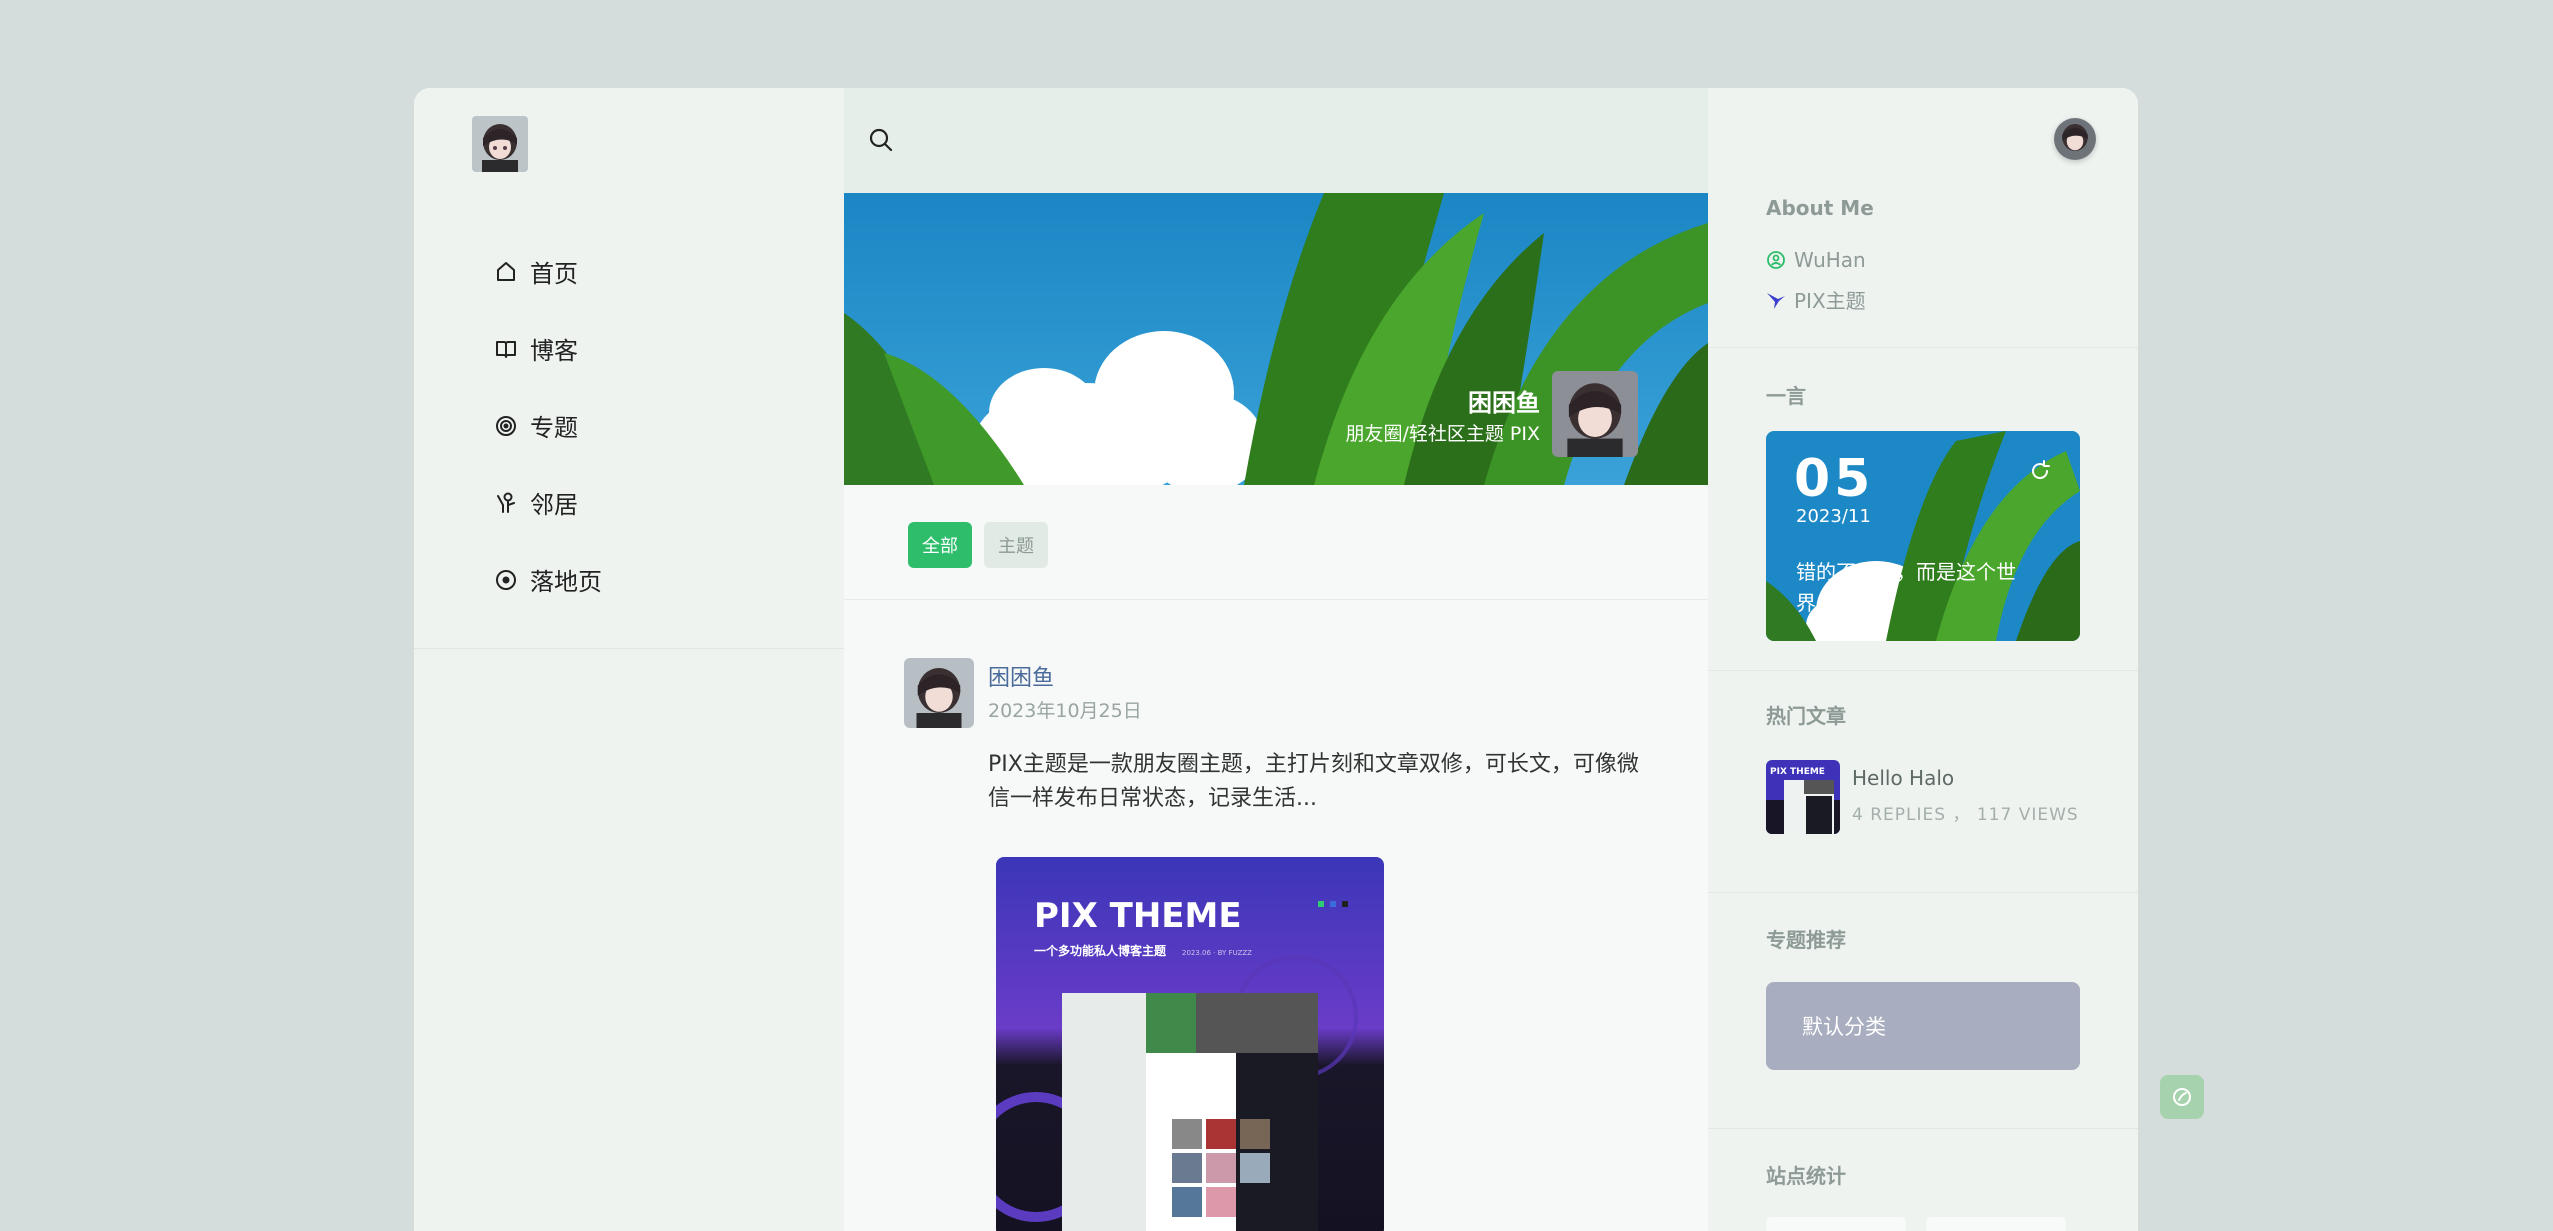 This screenshot has height=1231, width=2553. Describe the element at coordinates (1806, 940) in the screenshot. I see `topic-title: 专题推荐` at that location.